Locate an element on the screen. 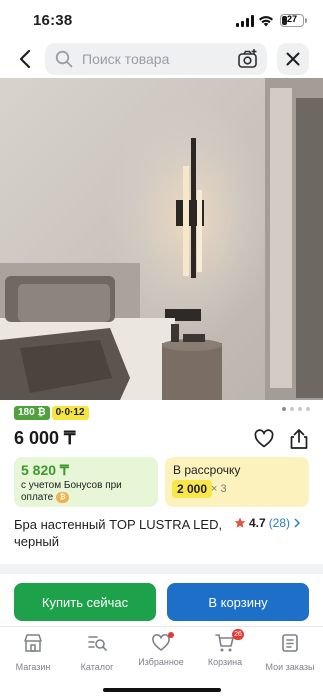  search-input: Поиск товара is located at coordinates (156, 59).